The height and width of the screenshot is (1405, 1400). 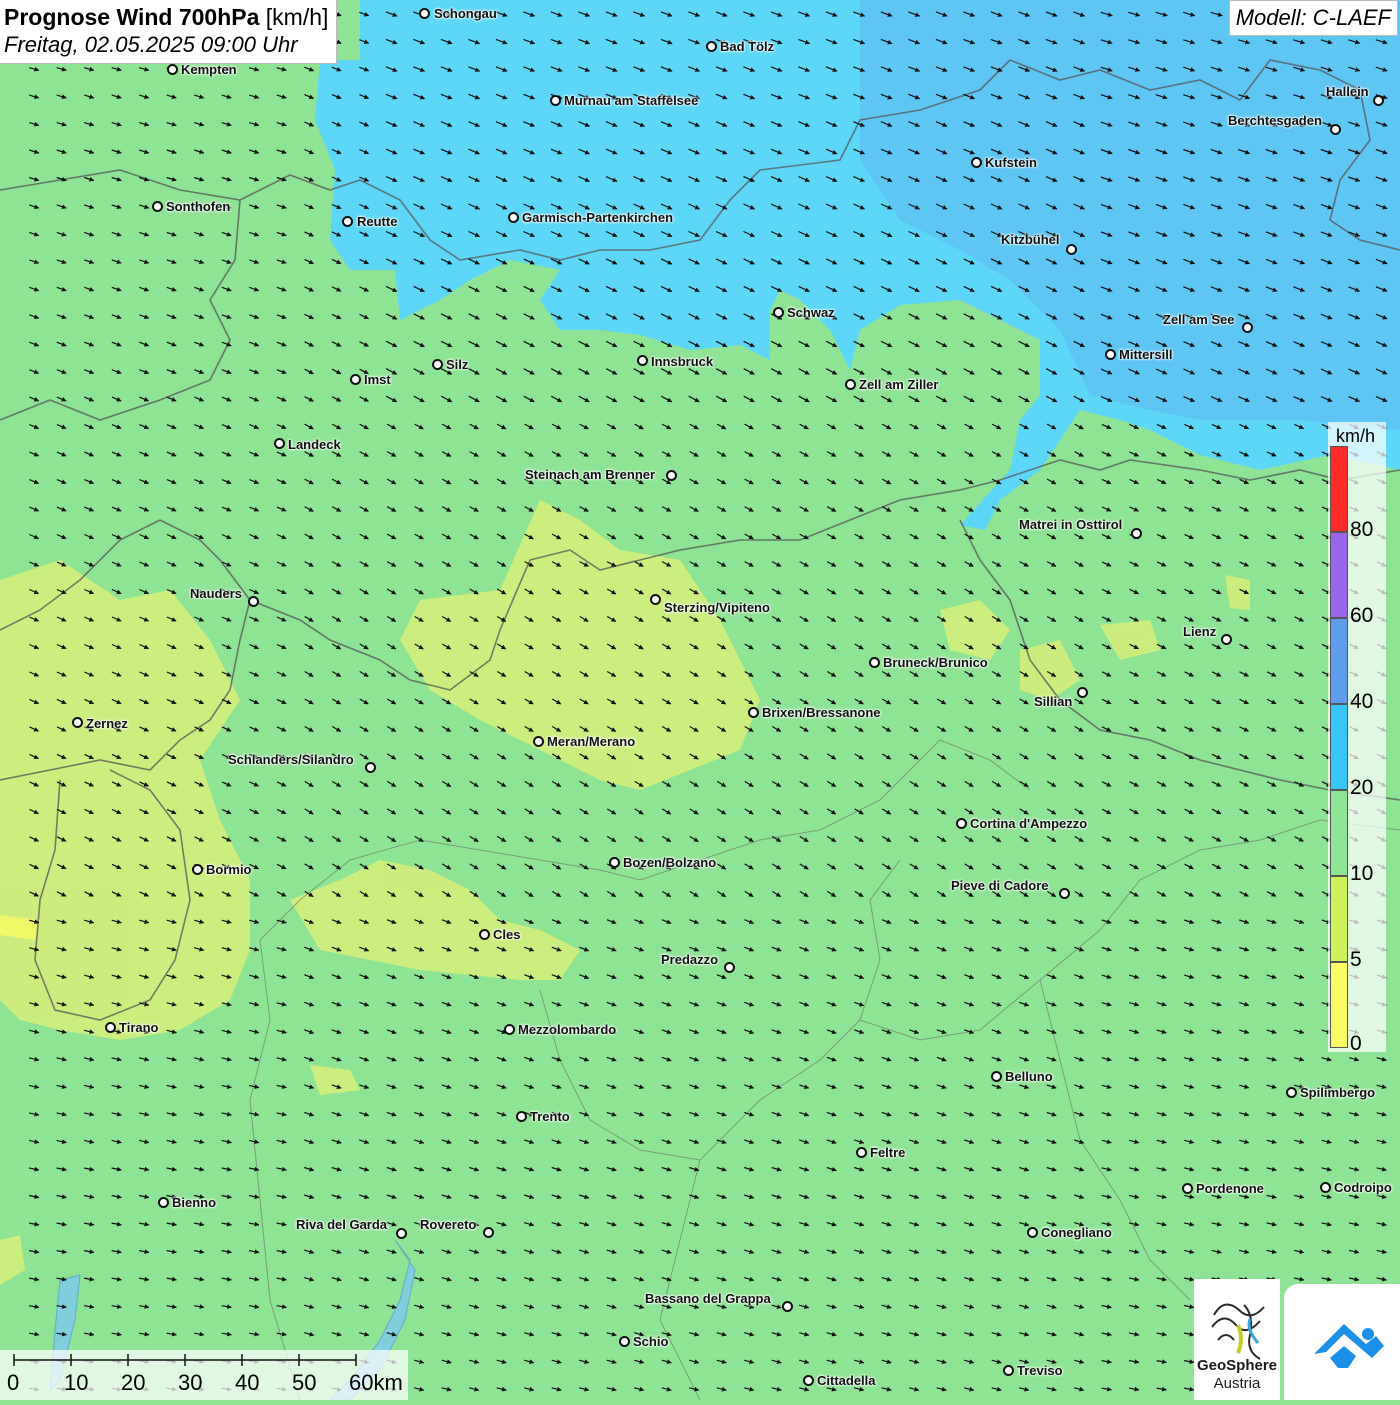 What do you see at coordinates (1011, 162) in the screenshot?
I see `city-label: Kufstein` at bounding box center [1011, 162].